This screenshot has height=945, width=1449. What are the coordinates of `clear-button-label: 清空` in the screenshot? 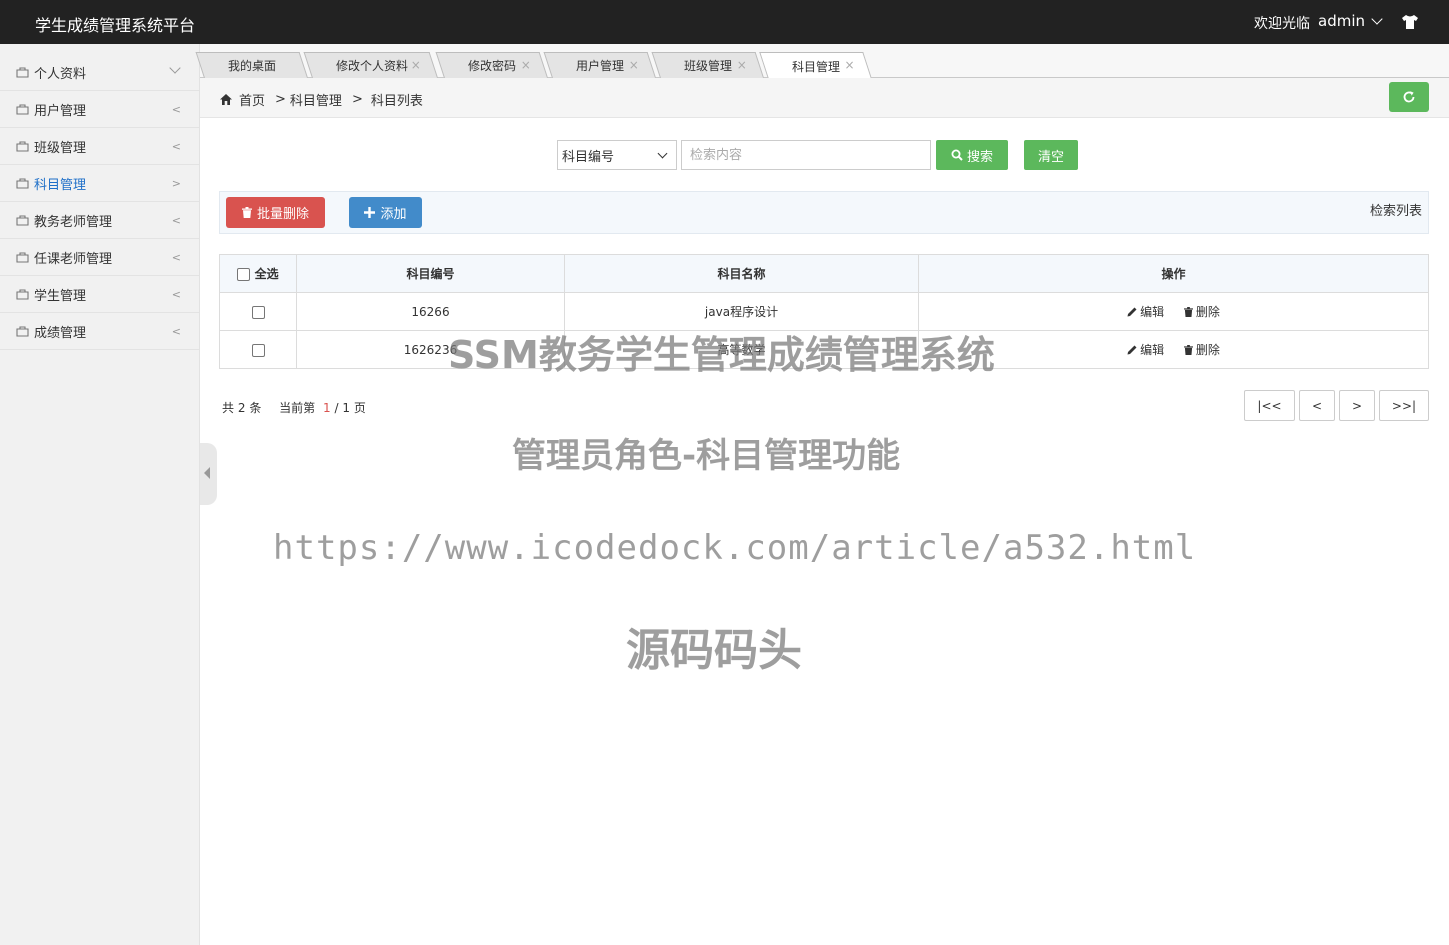 It's located at (1050, 157).